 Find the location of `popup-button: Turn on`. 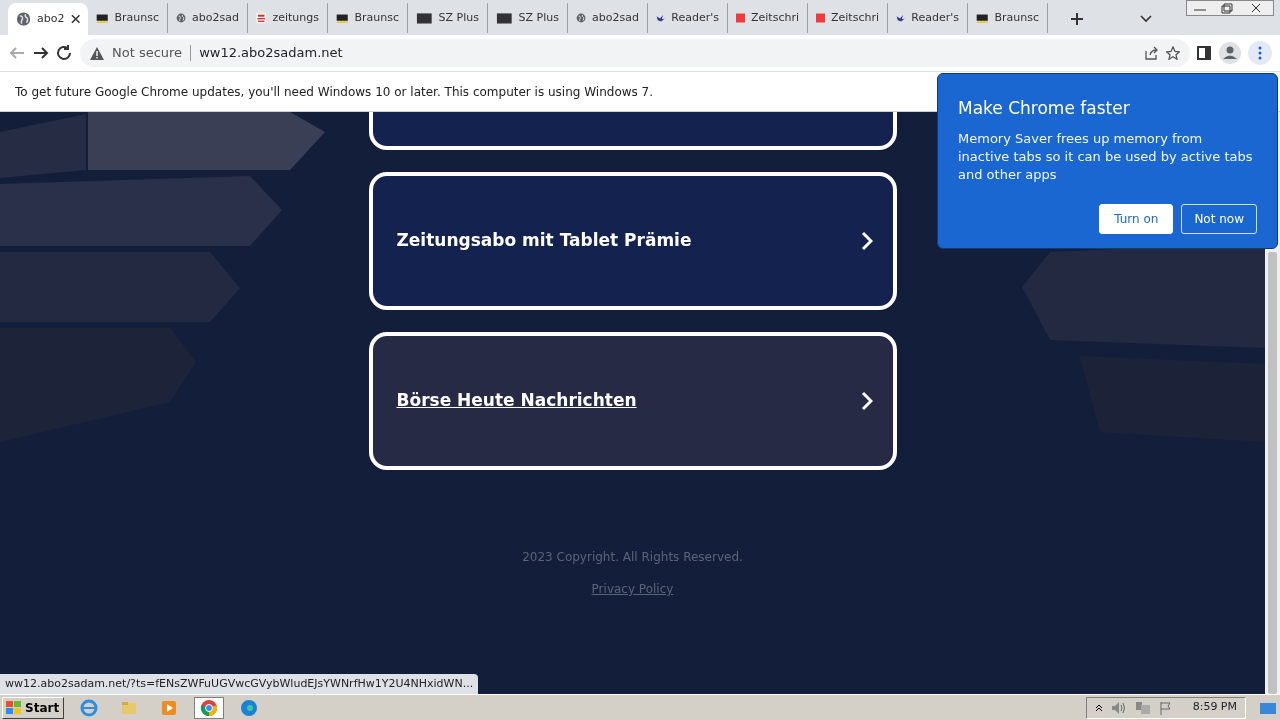

popup-button: Turn on is located at coordinates (1136, 218).